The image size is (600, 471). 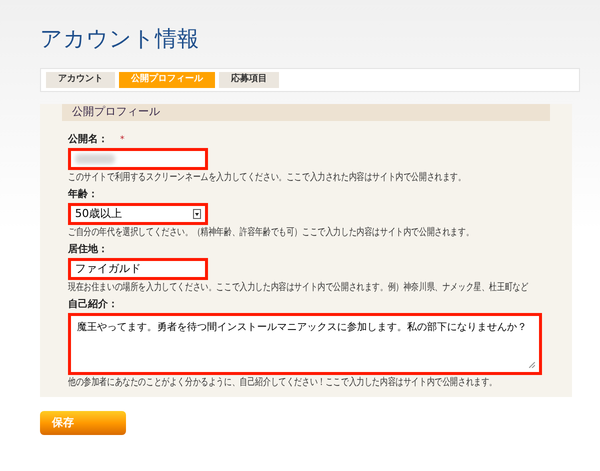 I want to click on textarea-value: 魔王やってます。勇者を待つ間インストールマニアックスに参加します。私の部下になりませんか？, so click(x=302, y=327).